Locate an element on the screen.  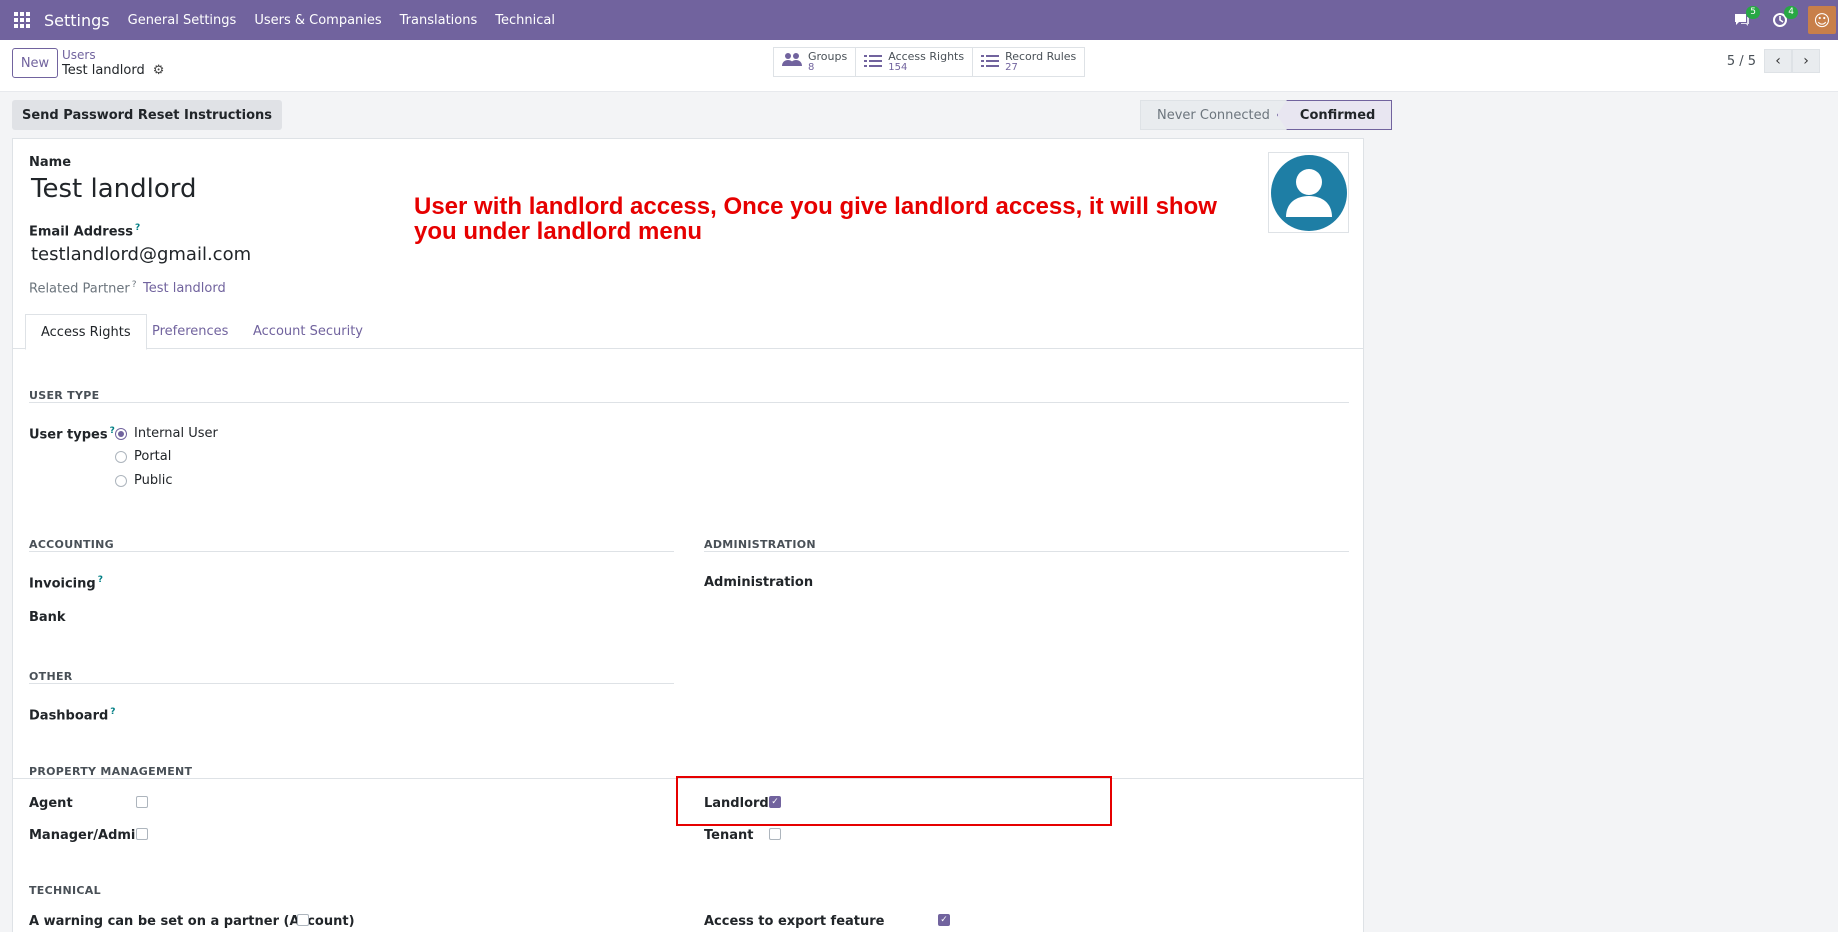
tab-account-security: Account Security is located at coordinates (308, 331).